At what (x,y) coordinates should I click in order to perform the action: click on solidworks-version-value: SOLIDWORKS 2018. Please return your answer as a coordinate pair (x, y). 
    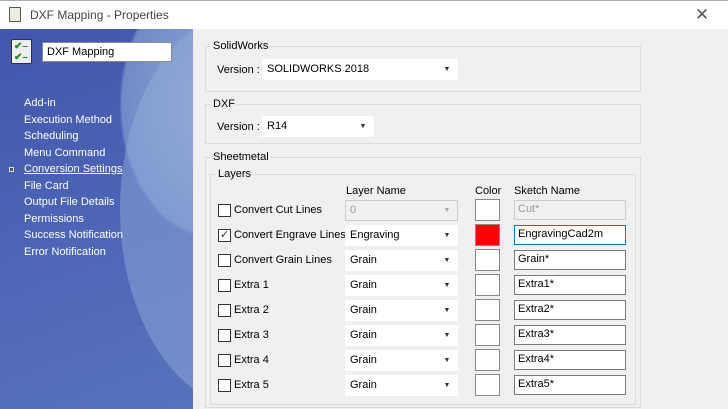
    Looking at the image, I should click on (318, 69).